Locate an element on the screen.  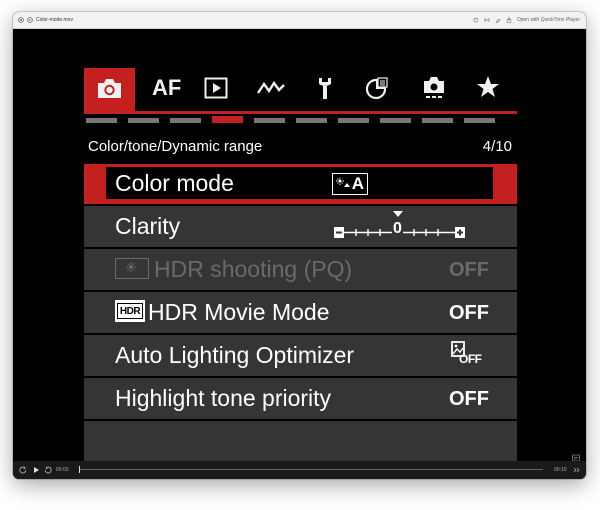
hdr-shooting-value: OFF is located at coordinates (469, 270).